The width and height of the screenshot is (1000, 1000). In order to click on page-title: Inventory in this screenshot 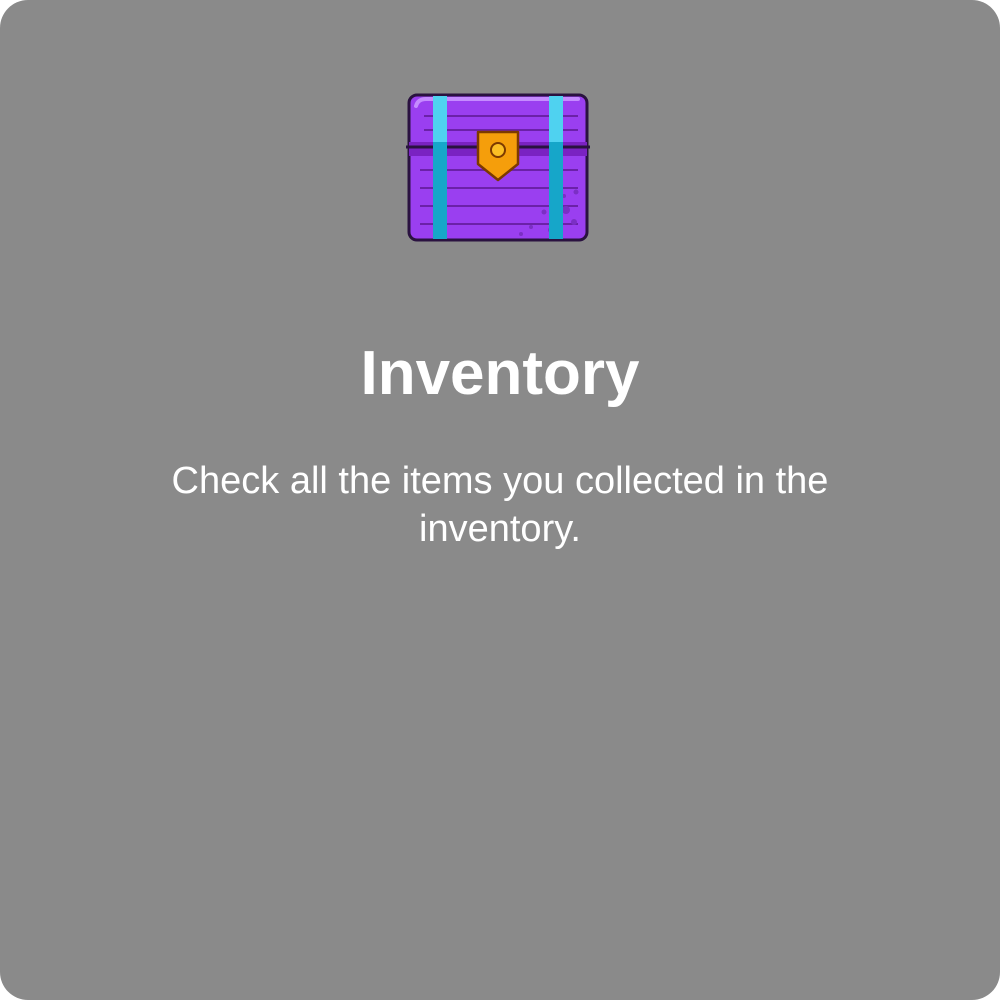, I will do `click(500, 373)`.